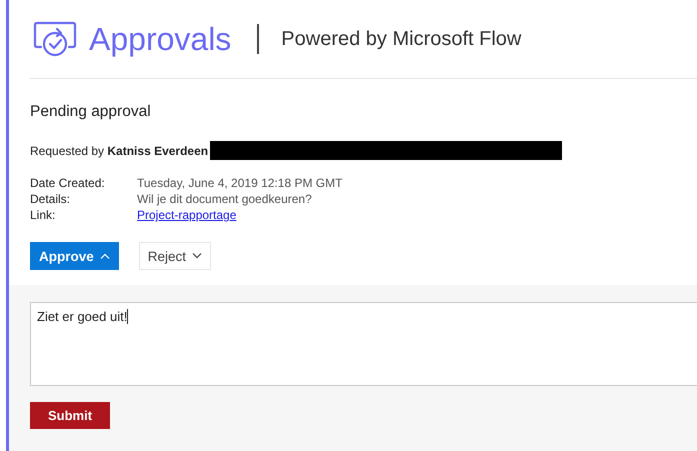 This screenshot has width=697, height=451. Describe the element at coordinates (70, 415) in the screenshot. I see `submit-button: Submit` at that location.